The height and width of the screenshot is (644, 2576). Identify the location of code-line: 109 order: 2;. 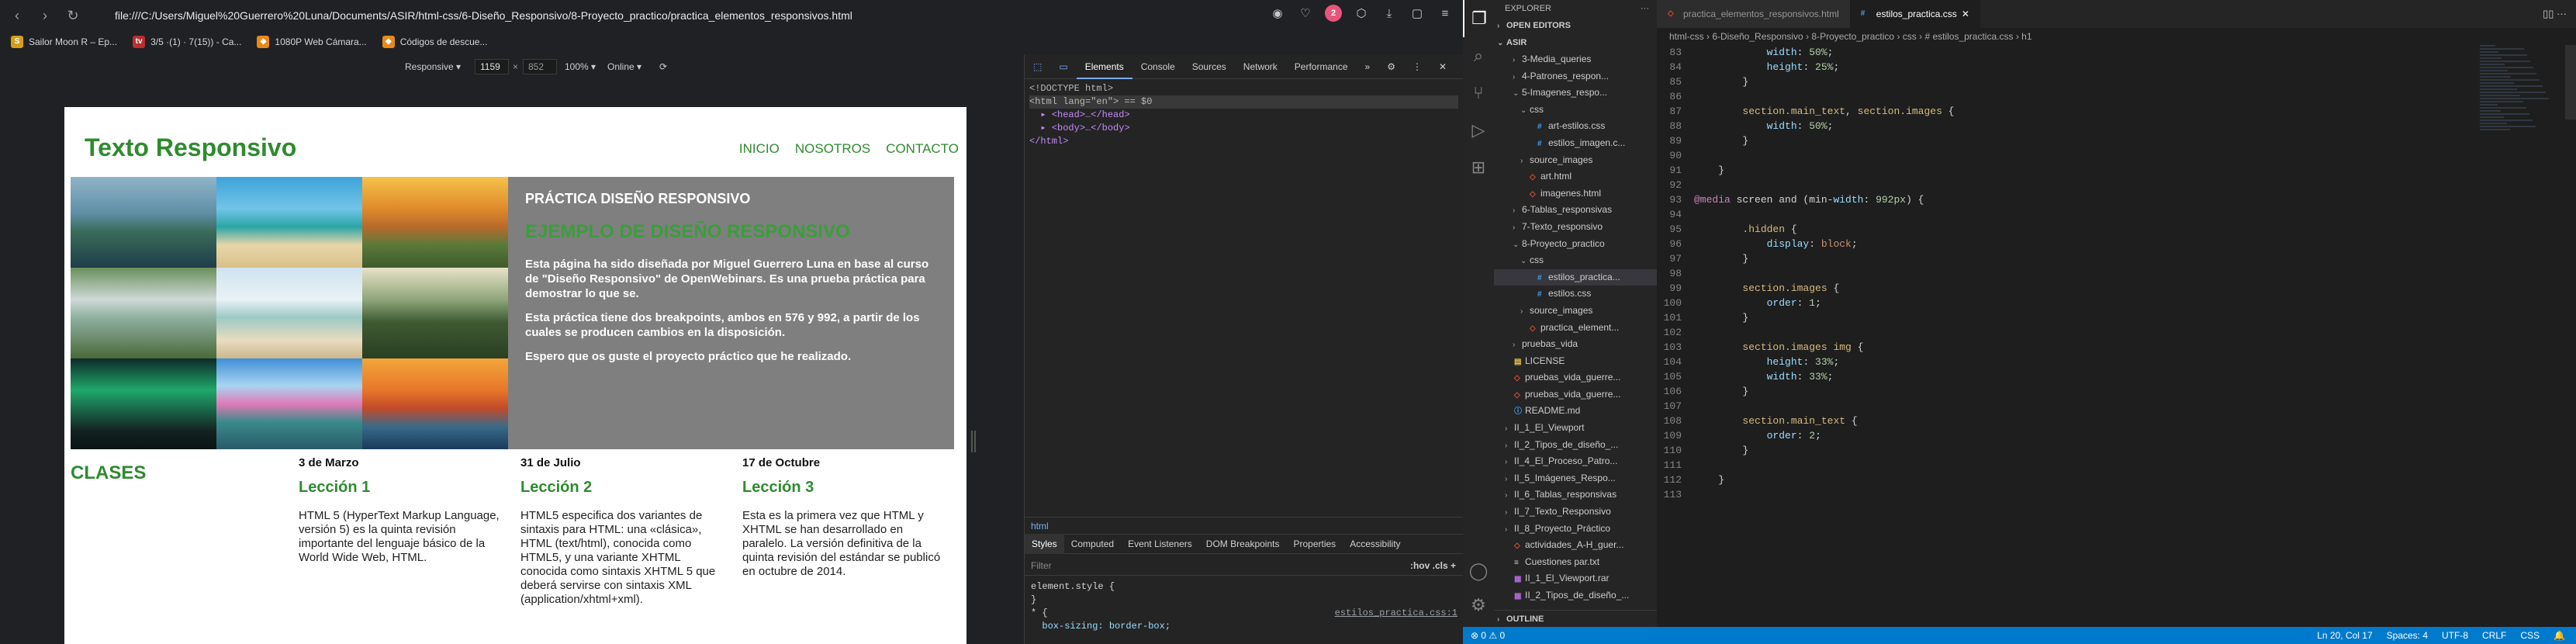
(2060, 435).